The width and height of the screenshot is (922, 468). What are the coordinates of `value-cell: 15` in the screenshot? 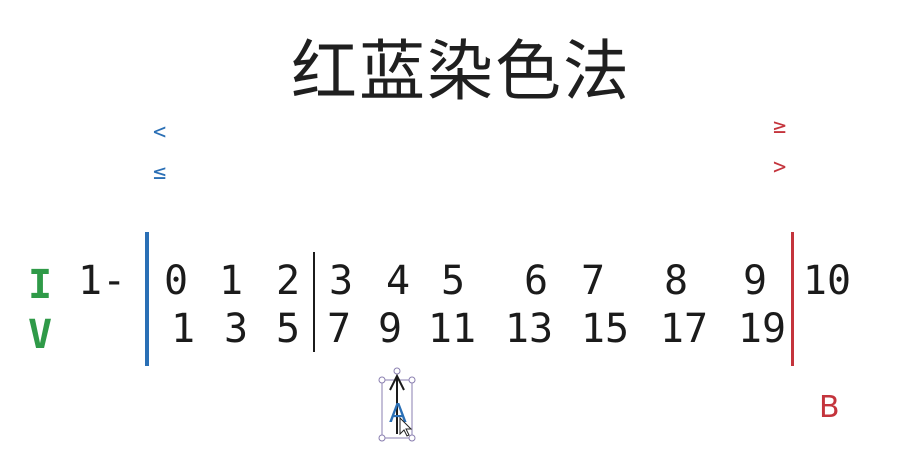 It's located at (605, 329).